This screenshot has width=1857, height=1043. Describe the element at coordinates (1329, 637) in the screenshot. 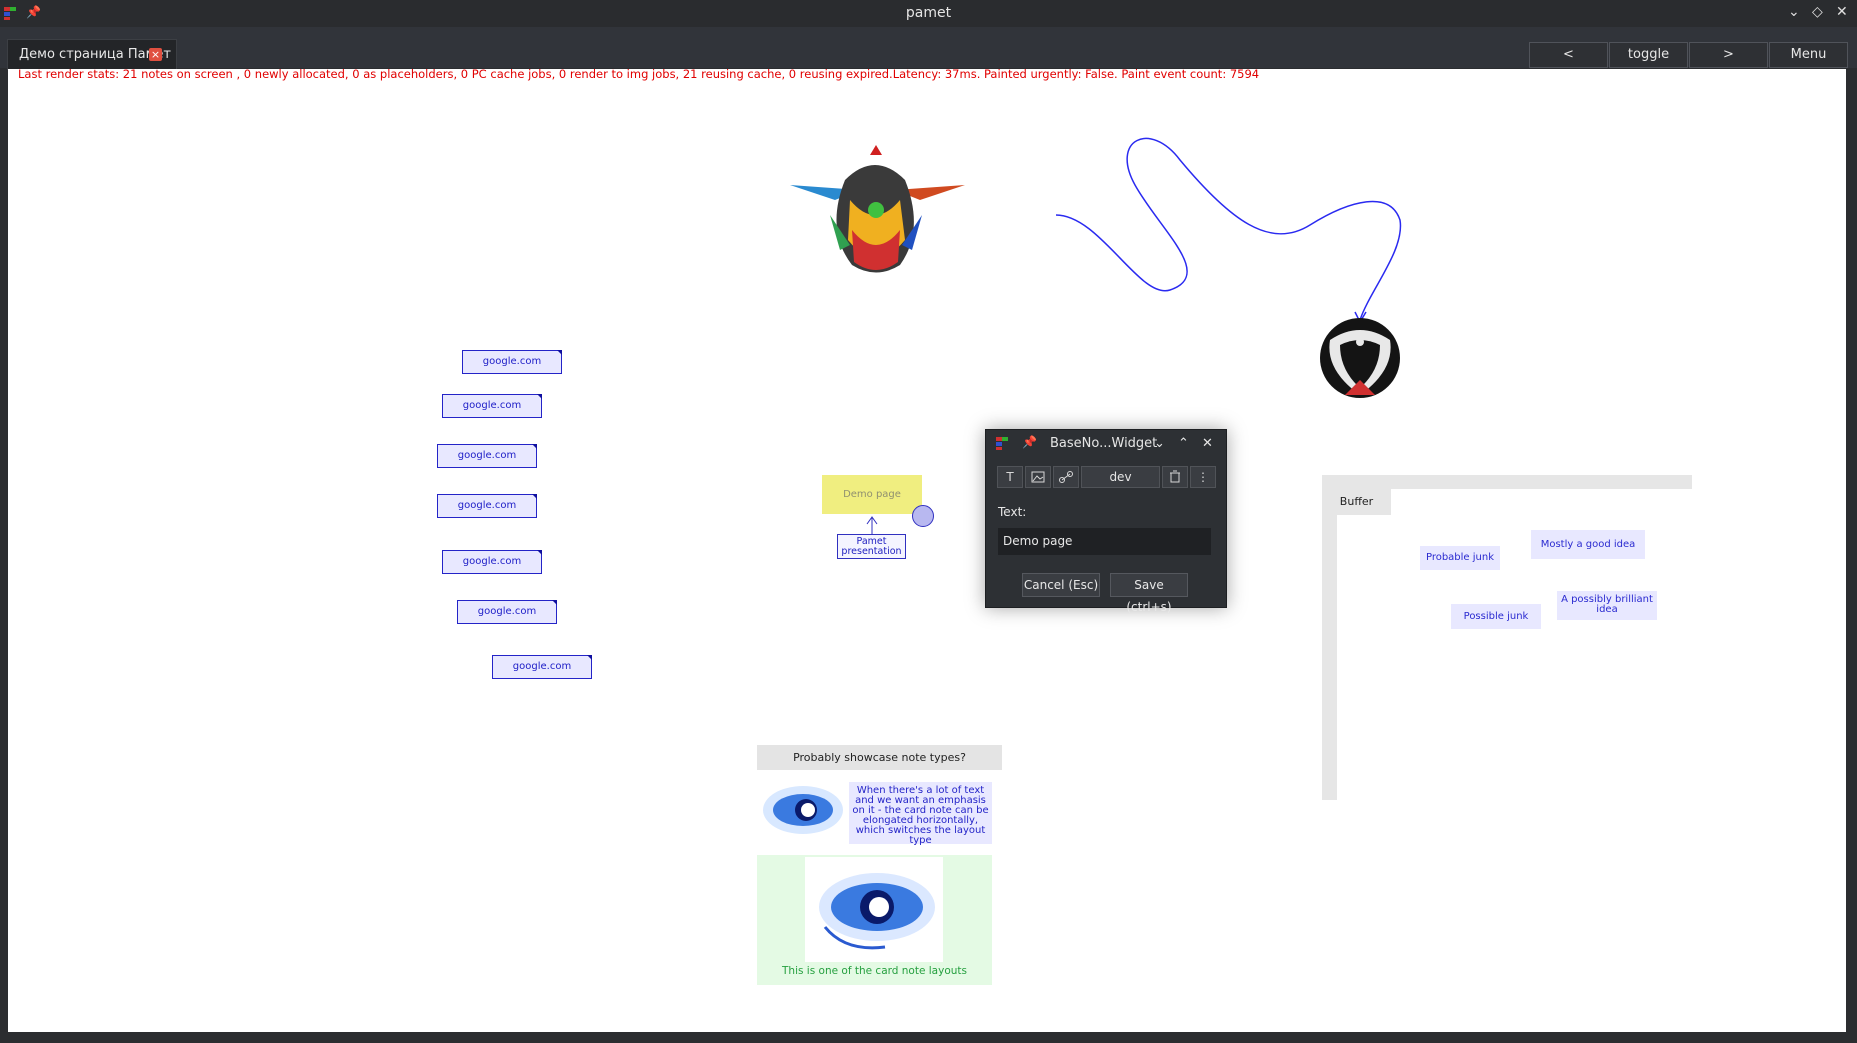

I see `buffer-frame-left` at that location.